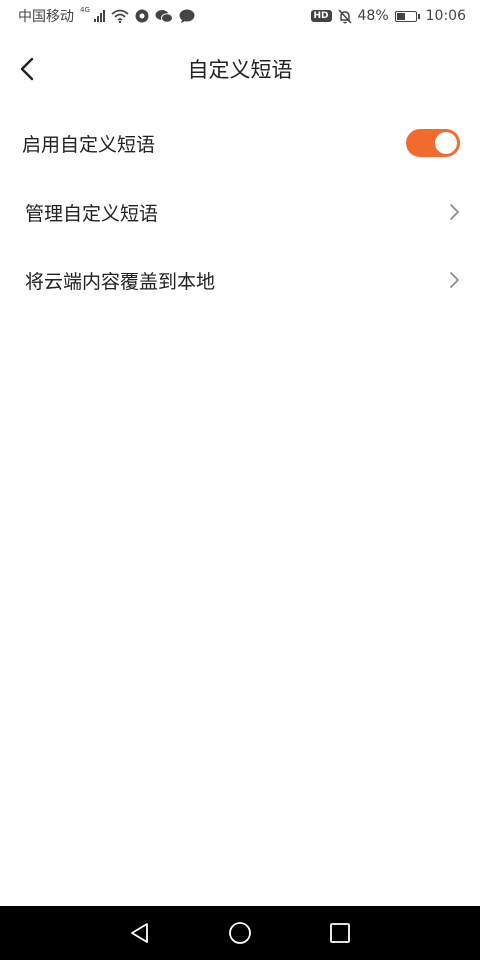  What do you see at coordinates (142, 16) in the screenshot?
I see `circle-icon` at bounding box center [142, 16].